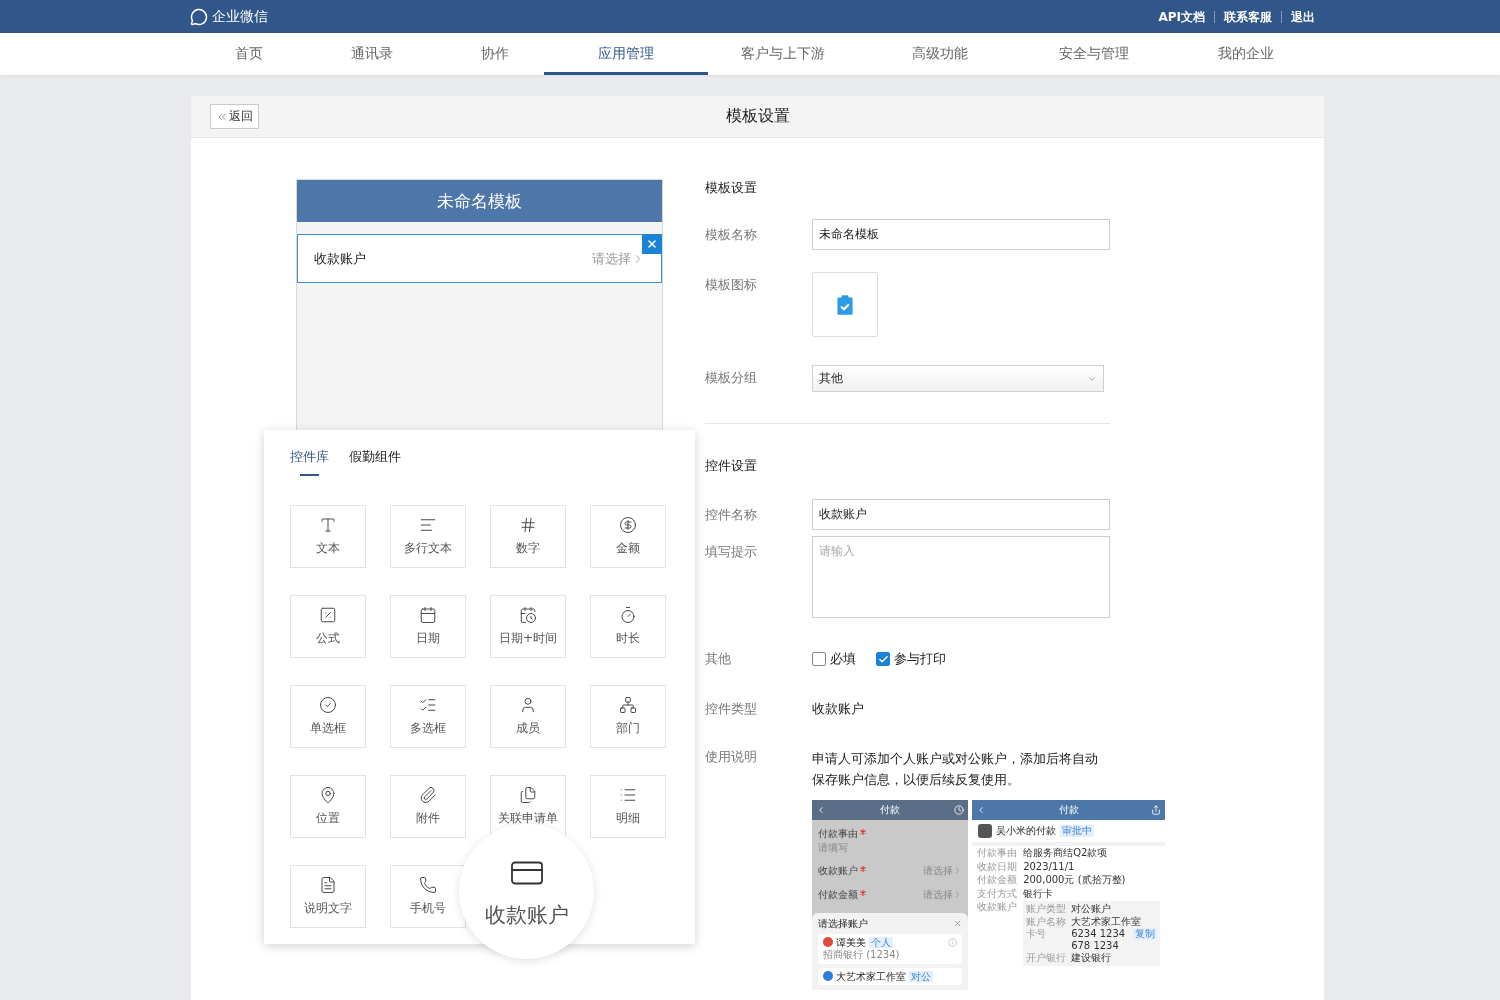 The height and width of the screenshot is (1000, 1500). What do you see at coordinates (626, 54) in the screenshot?
I see `nav-tab: 应用管理` at bounding box center [626, 54].